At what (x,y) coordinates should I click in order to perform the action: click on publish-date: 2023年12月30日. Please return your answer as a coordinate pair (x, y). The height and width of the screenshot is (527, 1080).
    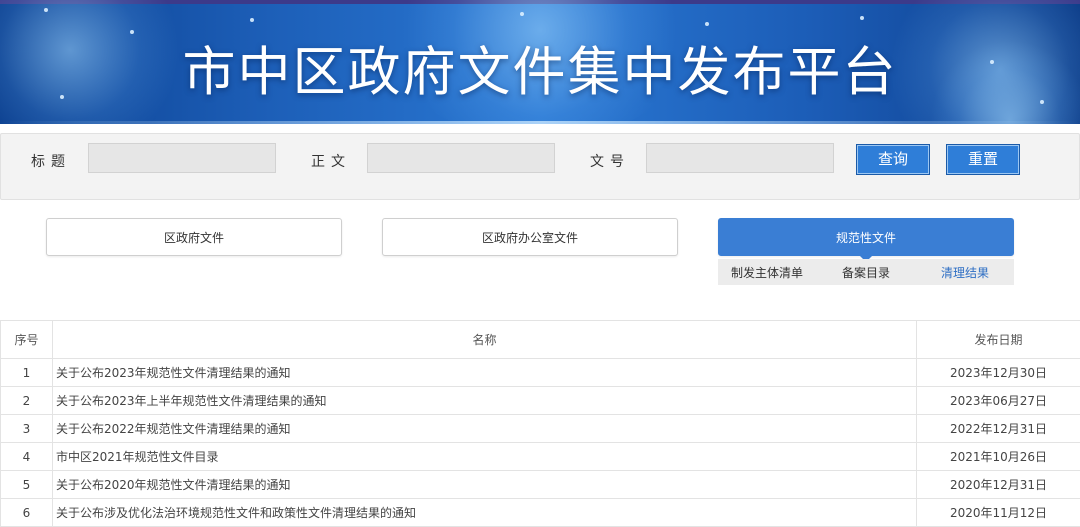
    Looking at the image, I should click on (998, 373).